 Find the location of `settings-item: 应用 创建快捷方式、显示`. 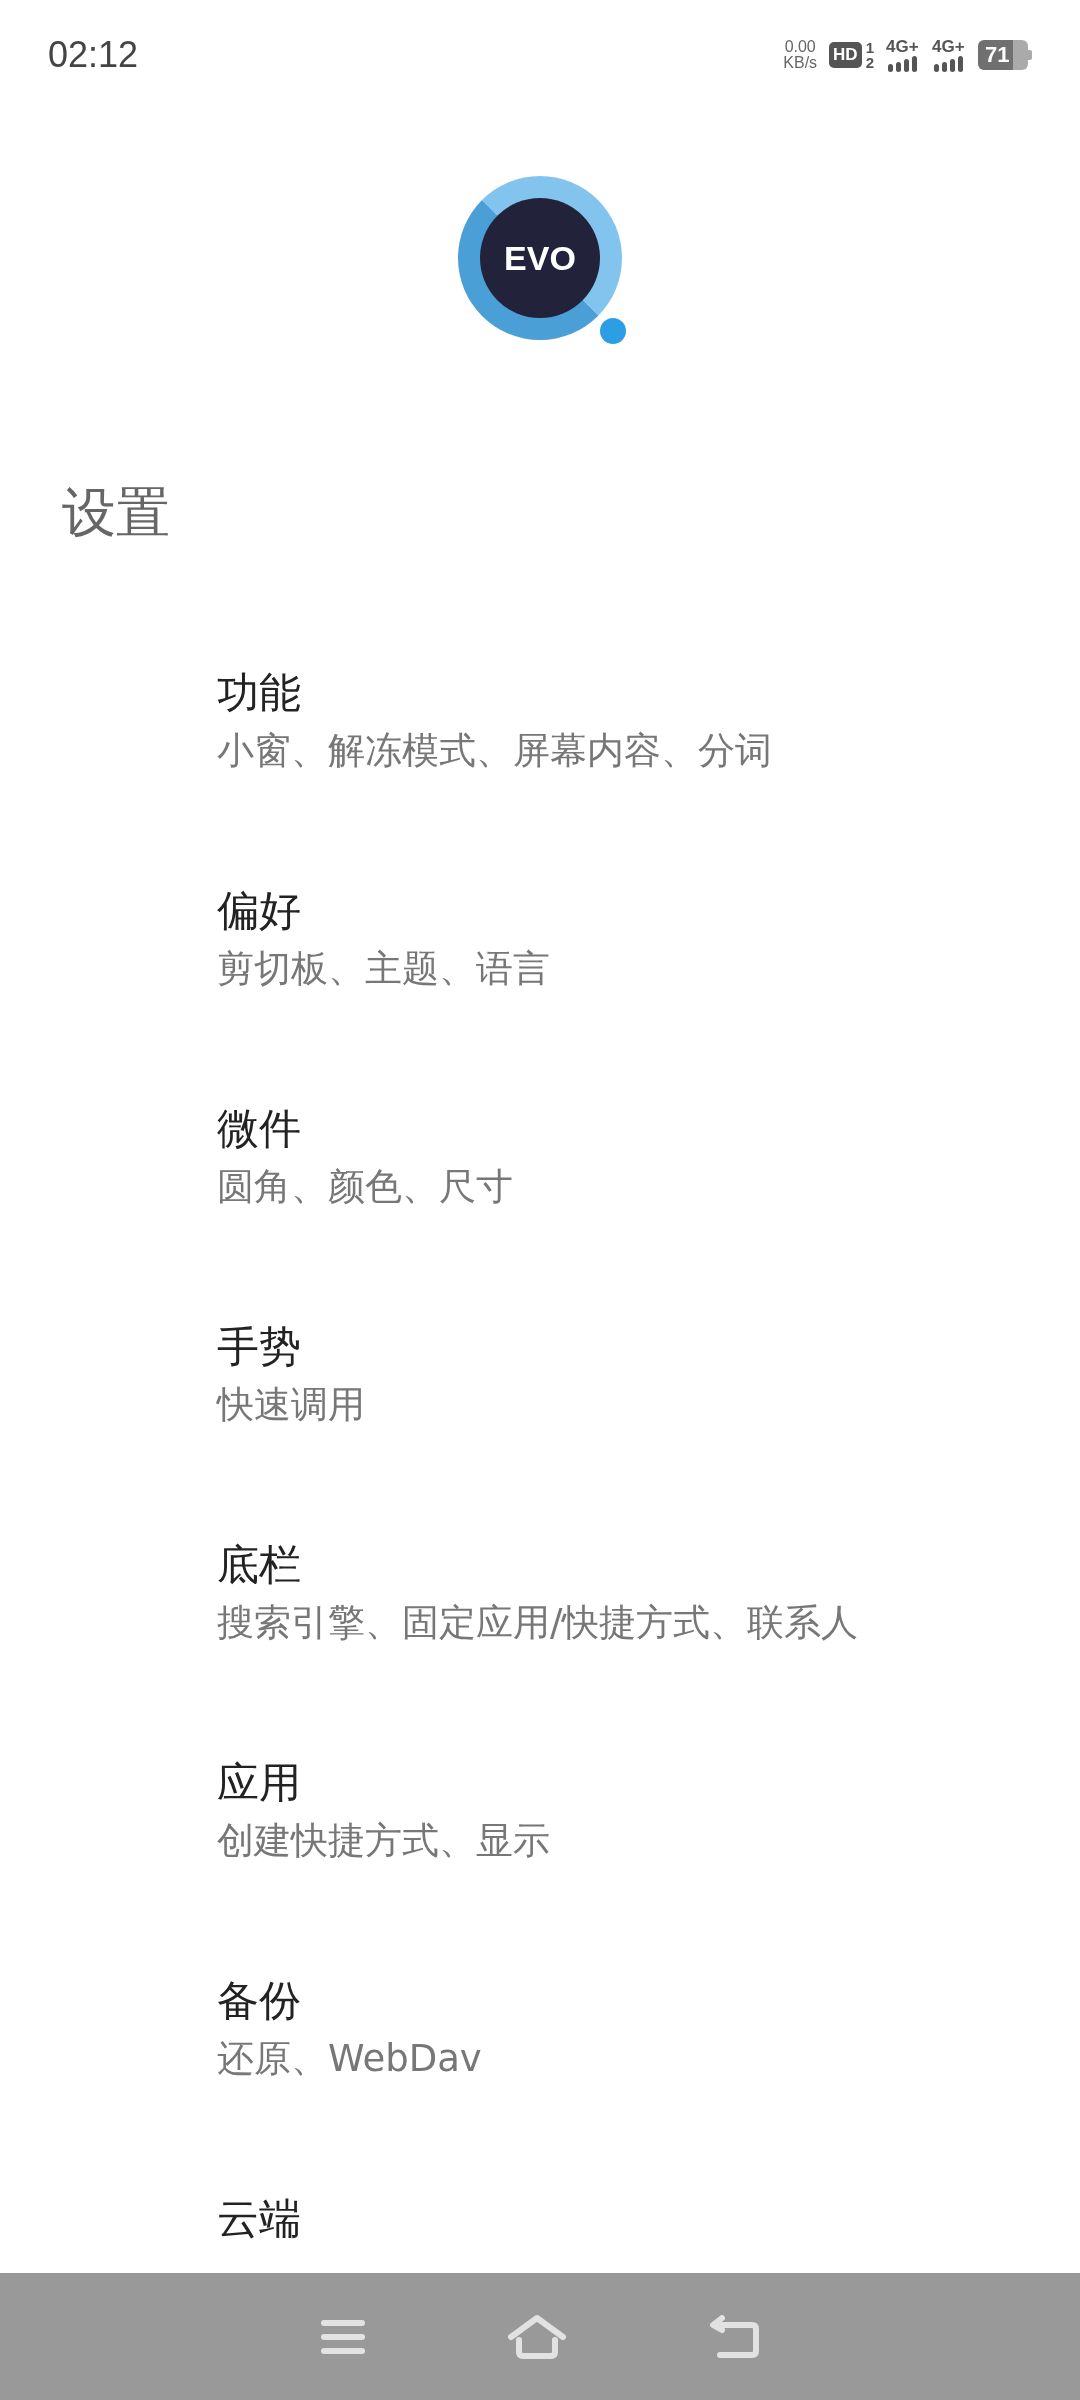

settings-item: 应用 创建快捷方式、显示 is located at coordinates (540, 1811).